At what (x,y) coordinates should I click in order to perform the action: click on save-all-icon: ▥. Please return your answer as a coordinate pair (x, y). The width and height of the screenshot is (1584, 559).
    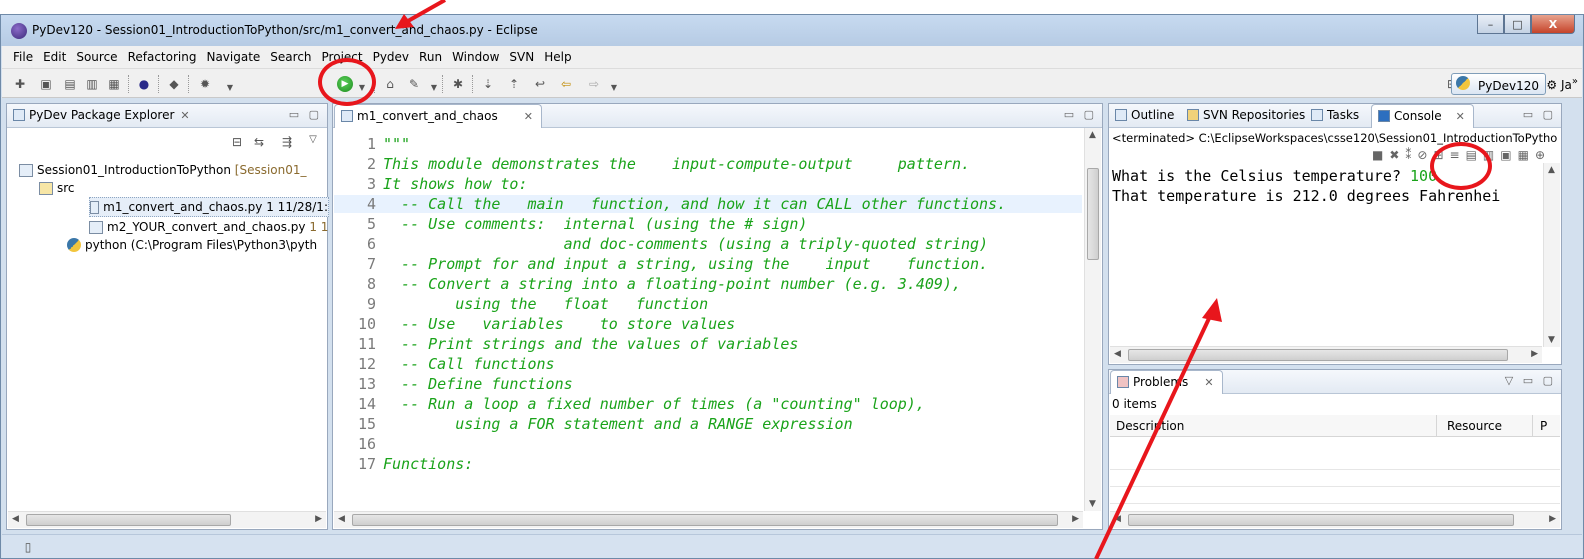
    Looking at the image, I should click on (92, 84).